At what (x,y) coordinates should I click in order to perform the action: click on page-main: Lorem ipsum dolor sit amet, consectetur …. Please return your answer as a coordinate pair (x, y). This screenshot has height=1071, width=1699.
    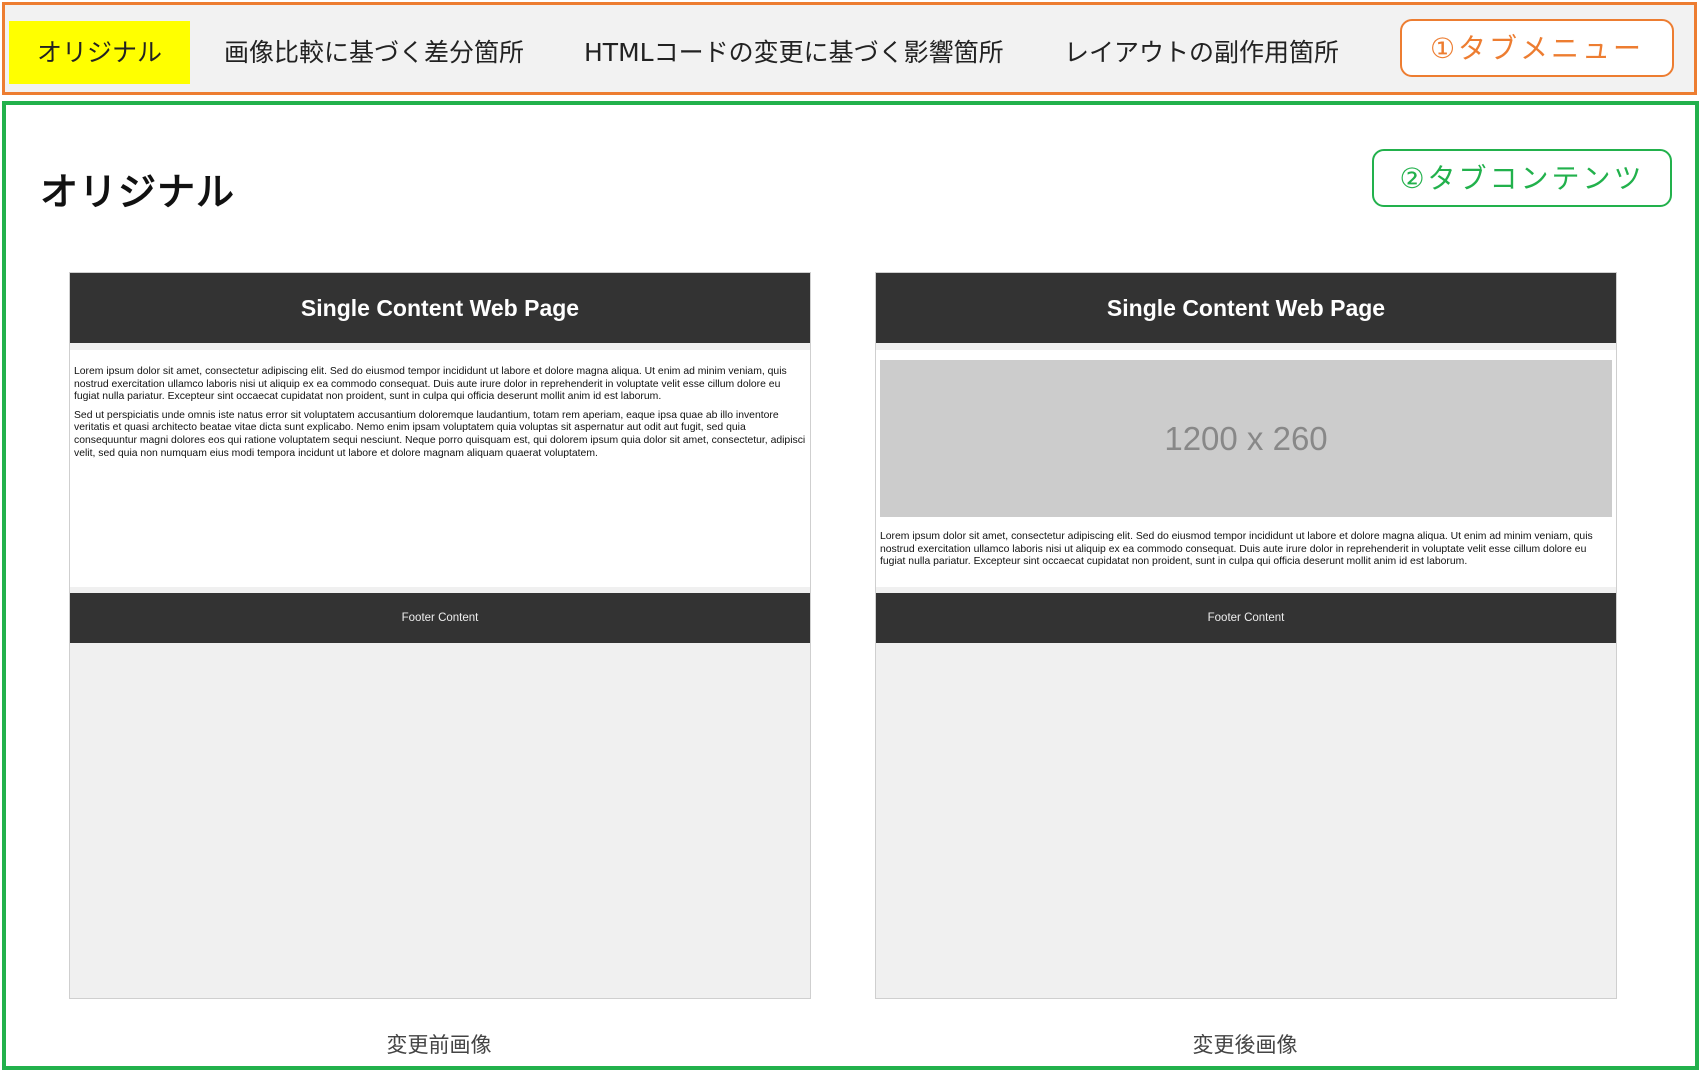
    Looking at the image, I should click on (440, 468).